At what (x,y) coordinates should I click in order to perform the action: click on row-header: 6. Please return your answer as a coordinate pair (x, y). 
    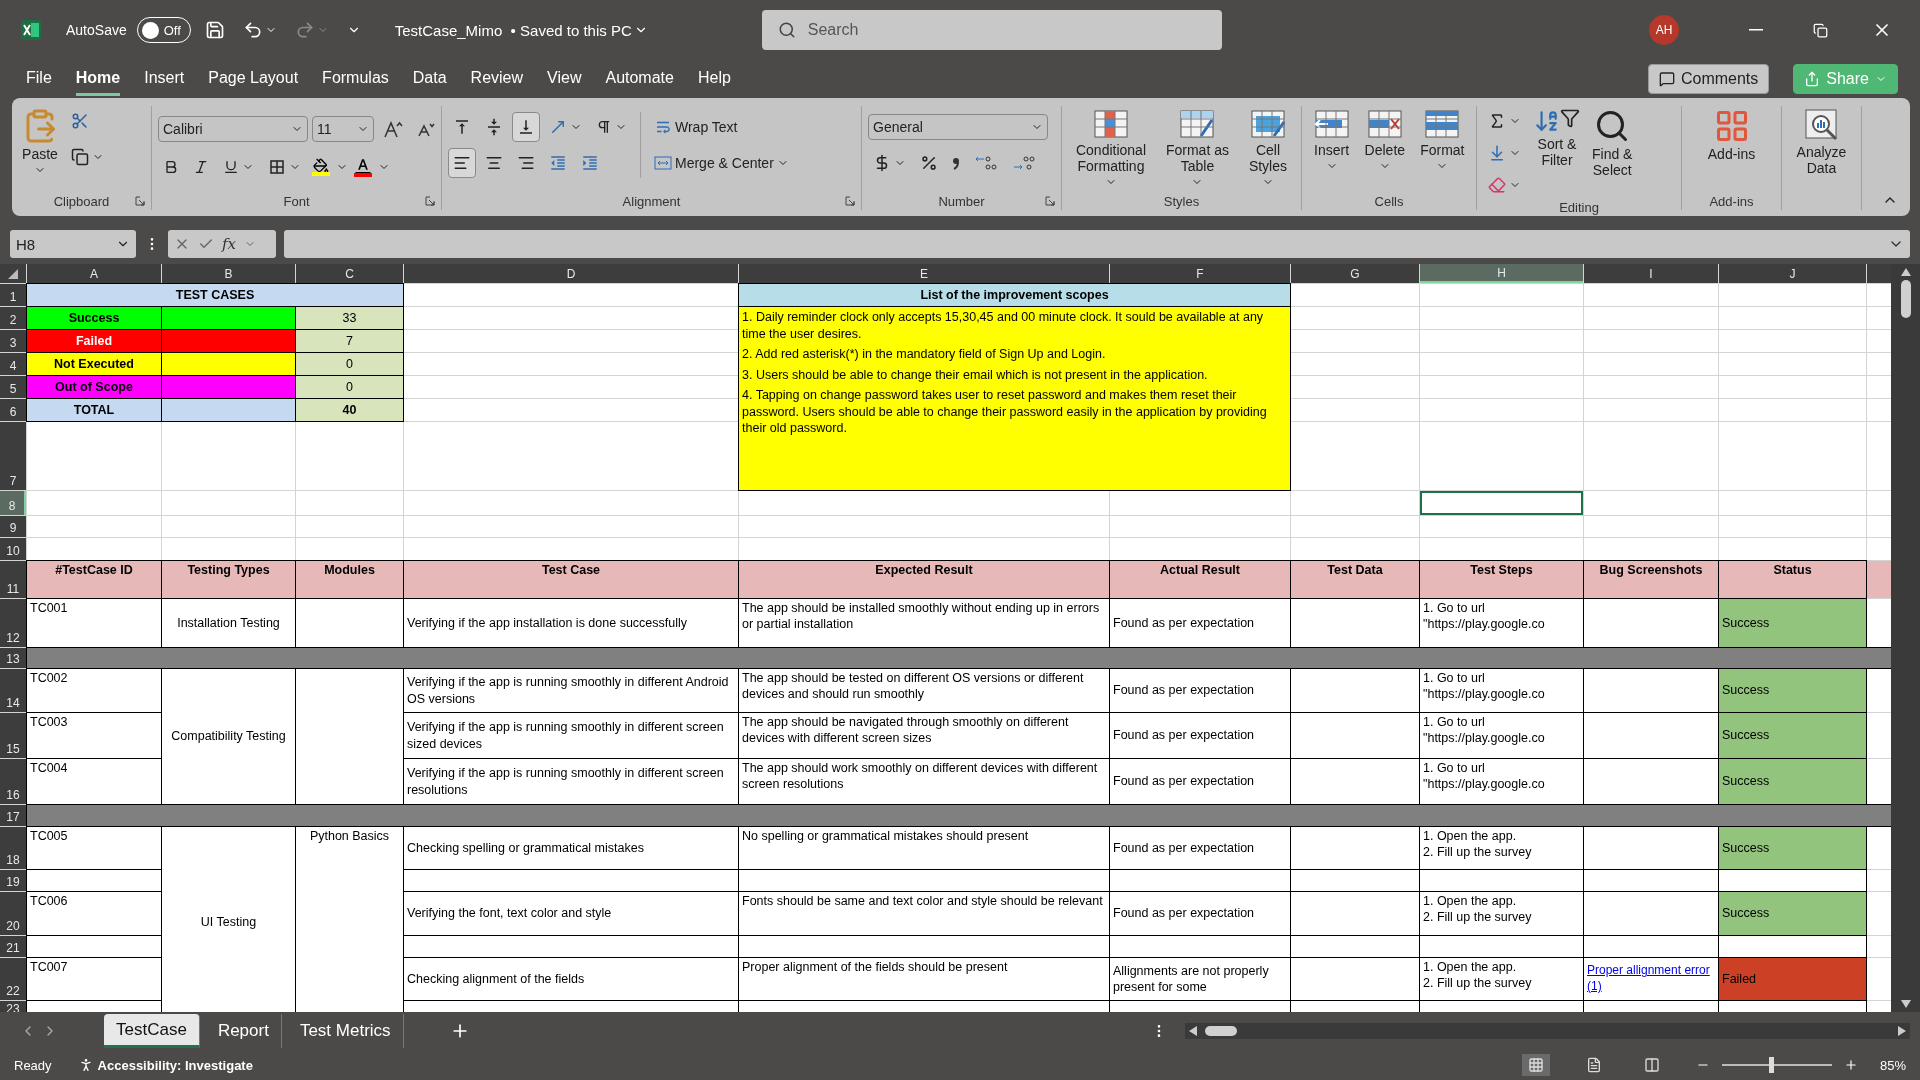
    Looking at the image, I should click on (13, 410).